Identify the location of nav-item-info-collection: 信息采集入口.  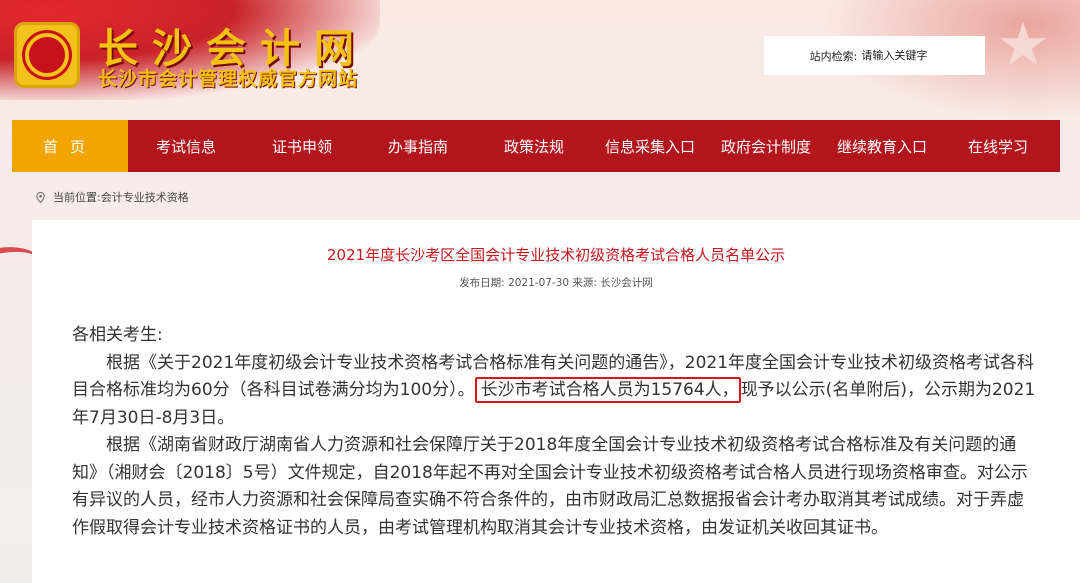
(650, 146).